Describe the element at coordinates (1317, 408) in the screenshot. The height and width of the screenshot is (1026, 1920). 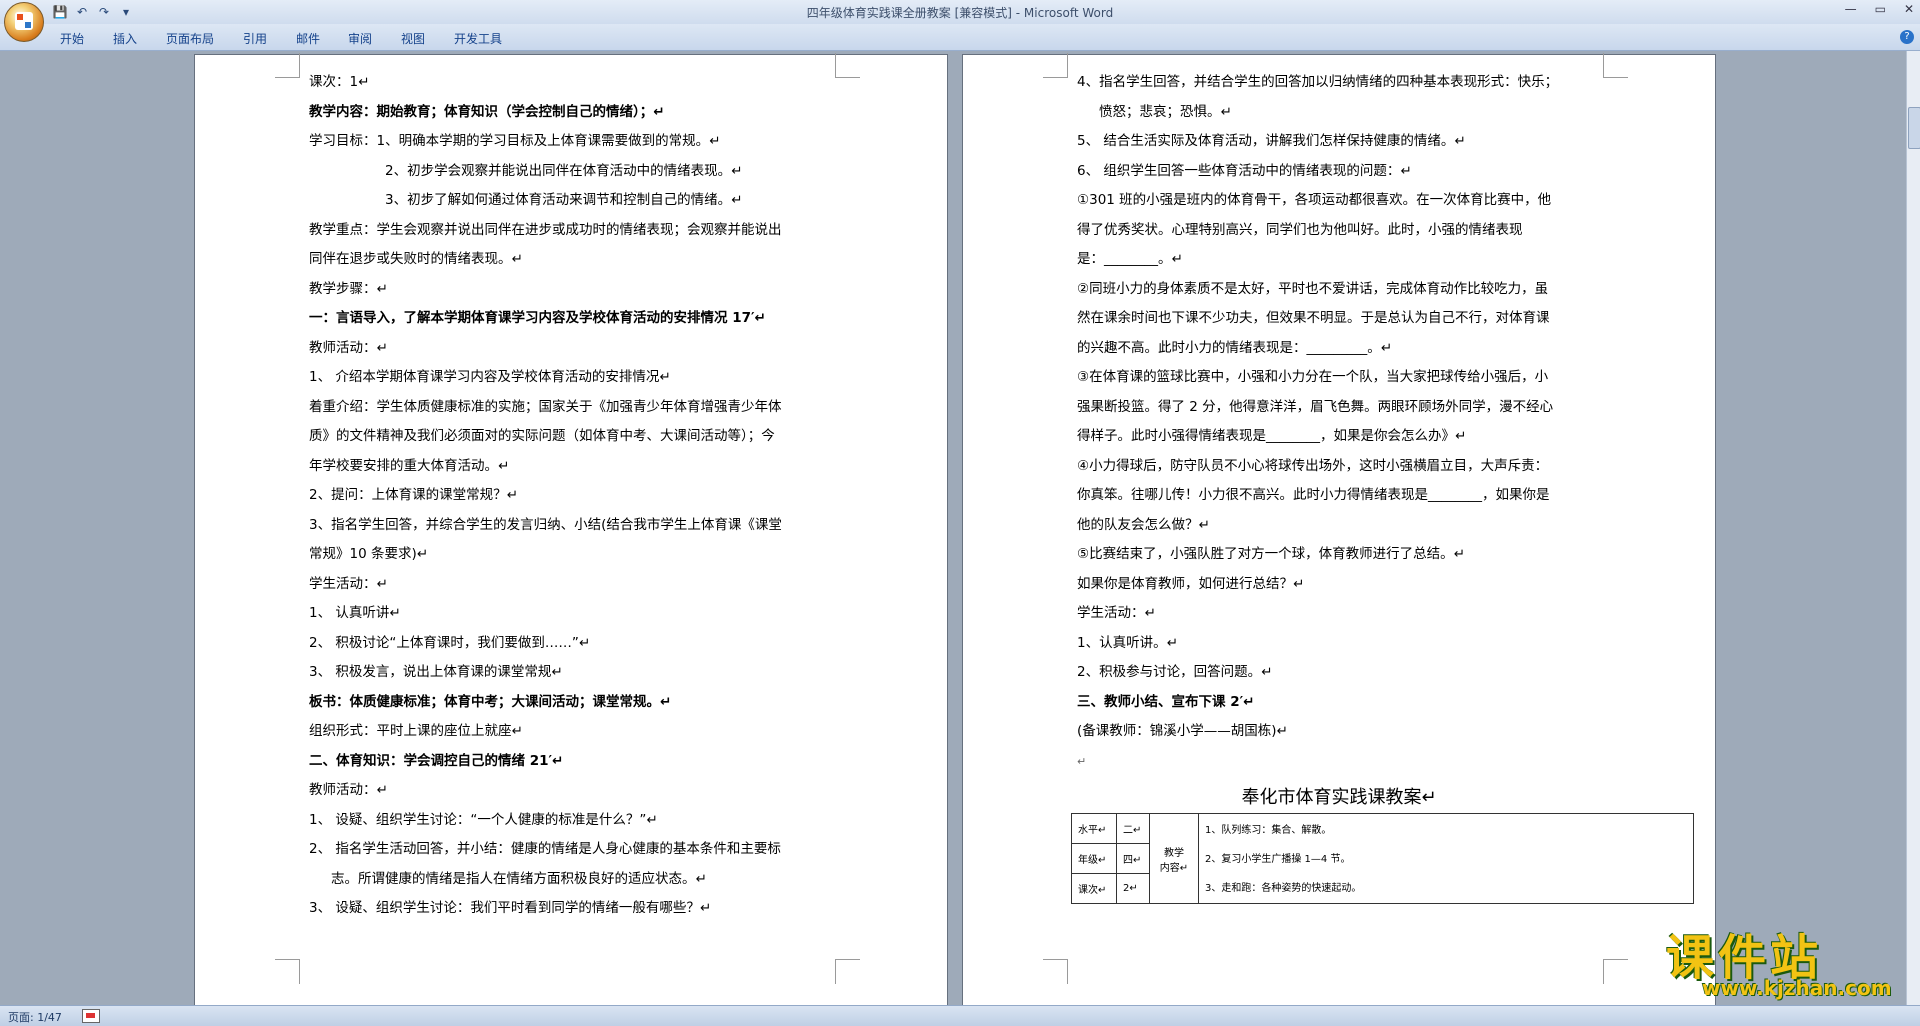
I see `text-line: 强果断投篮。得了 2 分，他得意洋洋，眉飞色舞。两眼环顾场外同学，漫不经心` at that location.